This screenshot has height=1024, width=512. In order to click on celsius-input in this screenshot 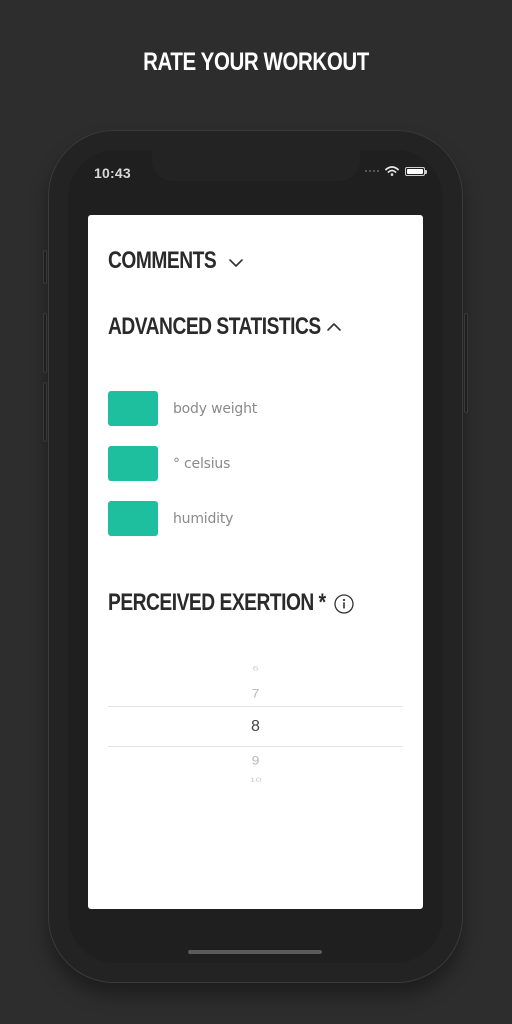, I will do `click(133, 463)`.